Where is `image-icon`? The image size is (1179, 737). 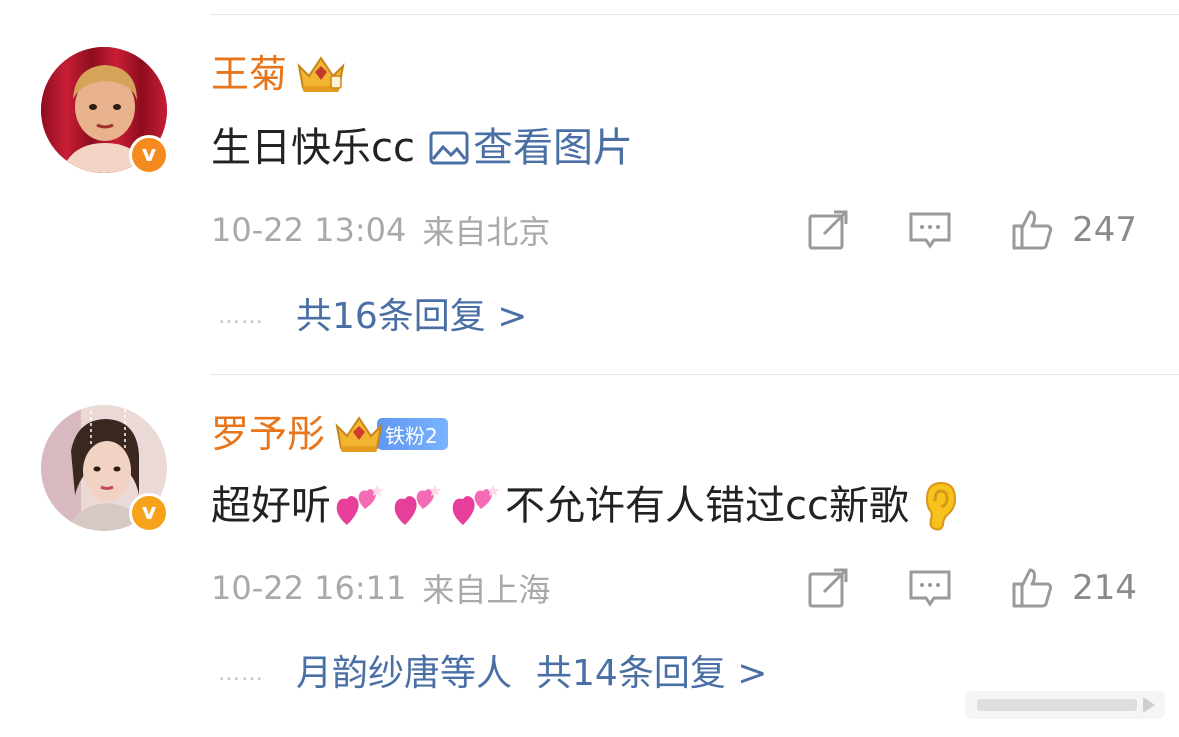 image-icon is located at coordinates (449, 148).